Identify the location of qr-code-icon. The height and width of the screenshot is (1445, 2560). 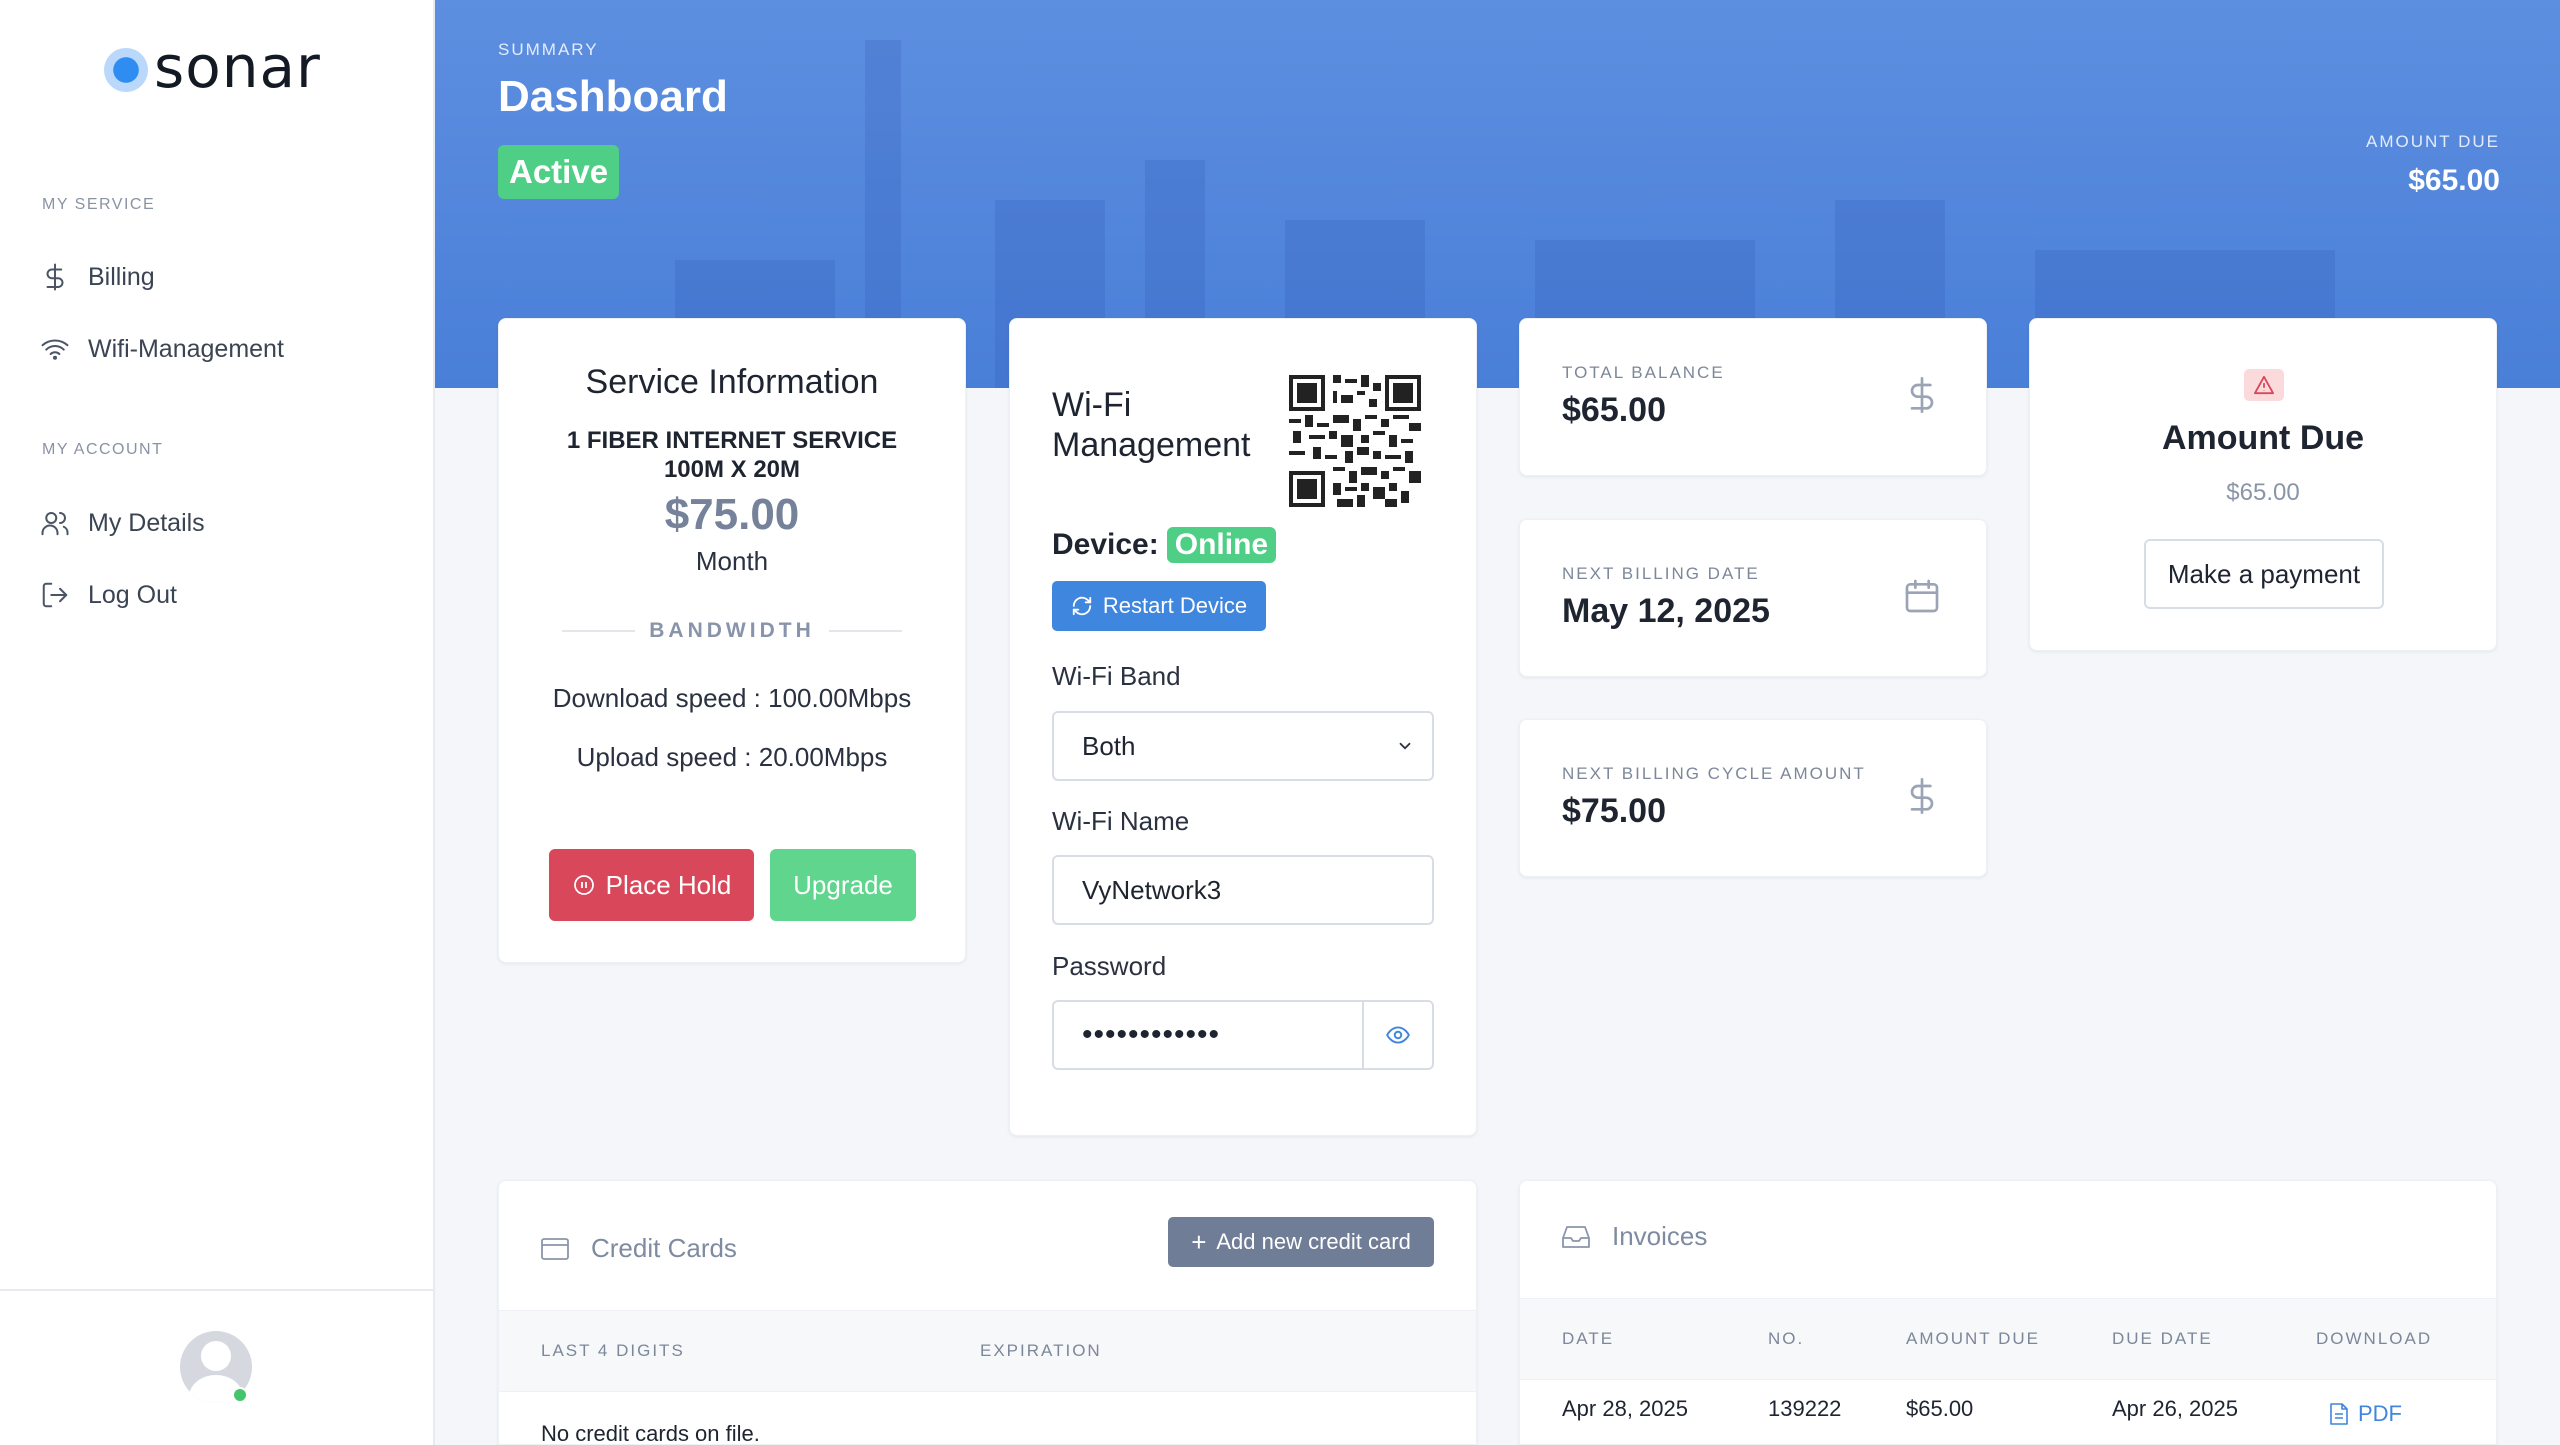
(1355, 441).